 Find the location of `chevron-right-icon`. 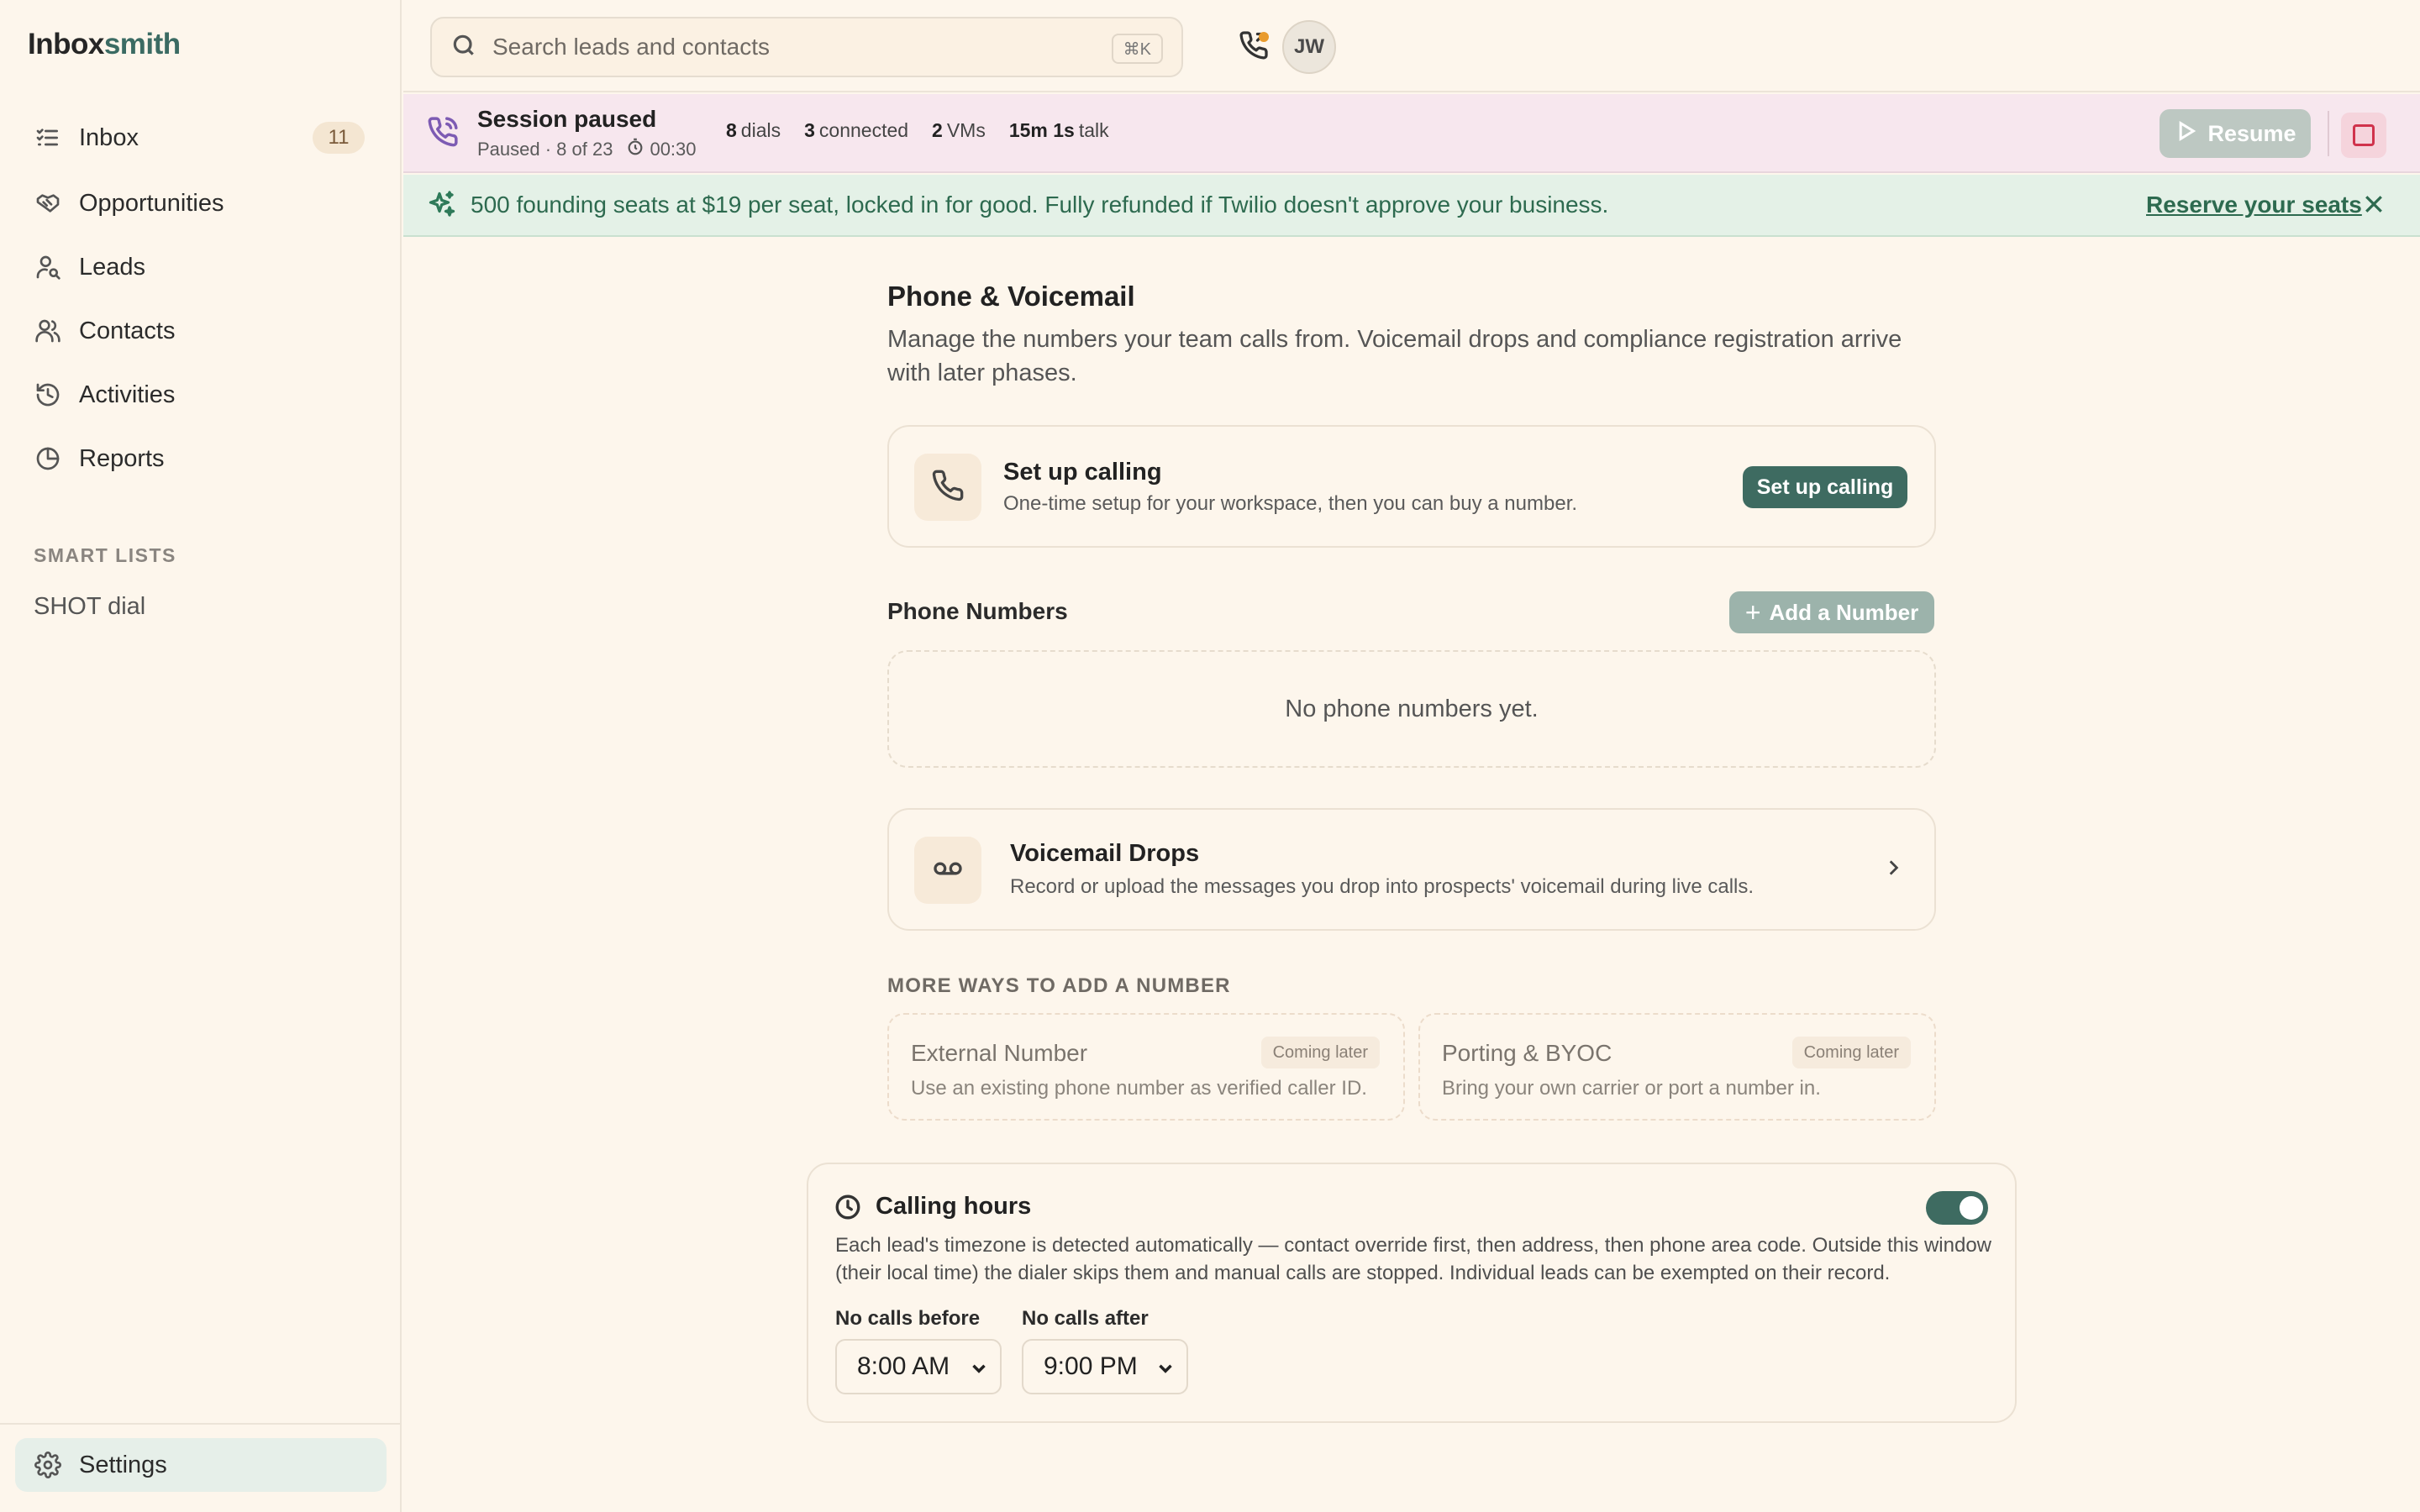

chevron-right-icon is located at coordinates (1893, 868).